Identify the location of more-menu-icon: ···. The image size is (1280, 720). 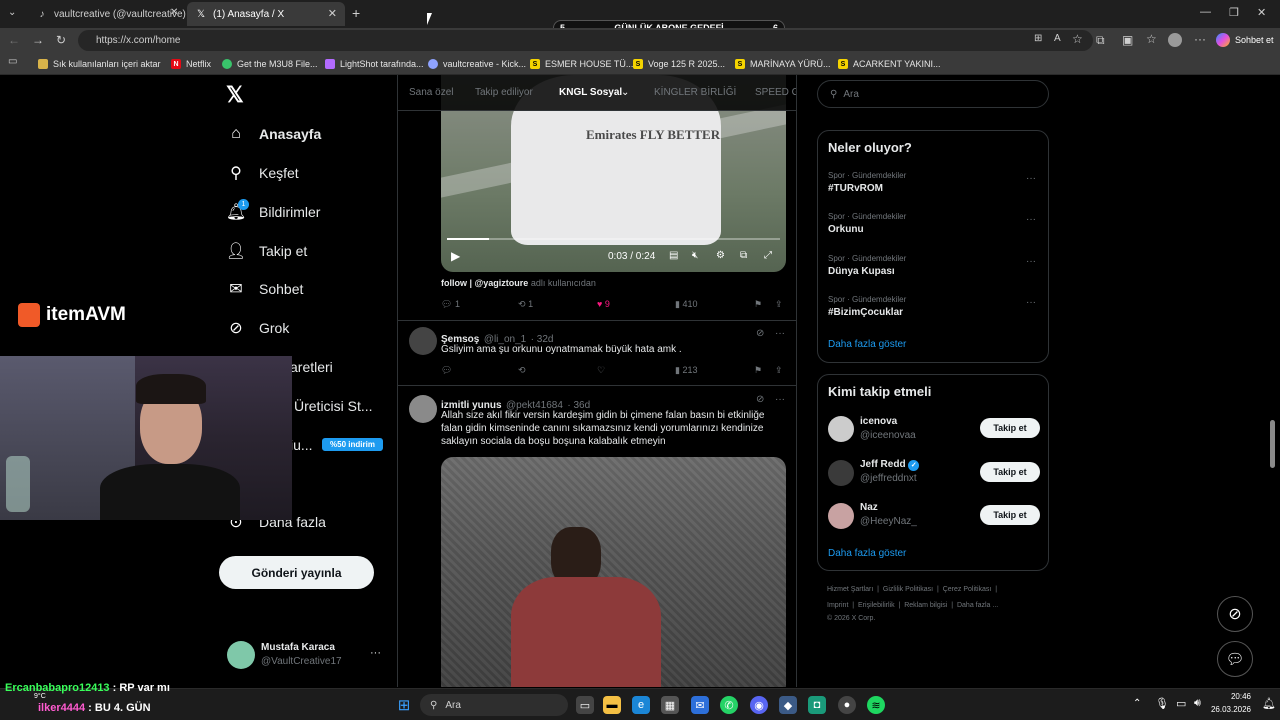
(1200, 39).